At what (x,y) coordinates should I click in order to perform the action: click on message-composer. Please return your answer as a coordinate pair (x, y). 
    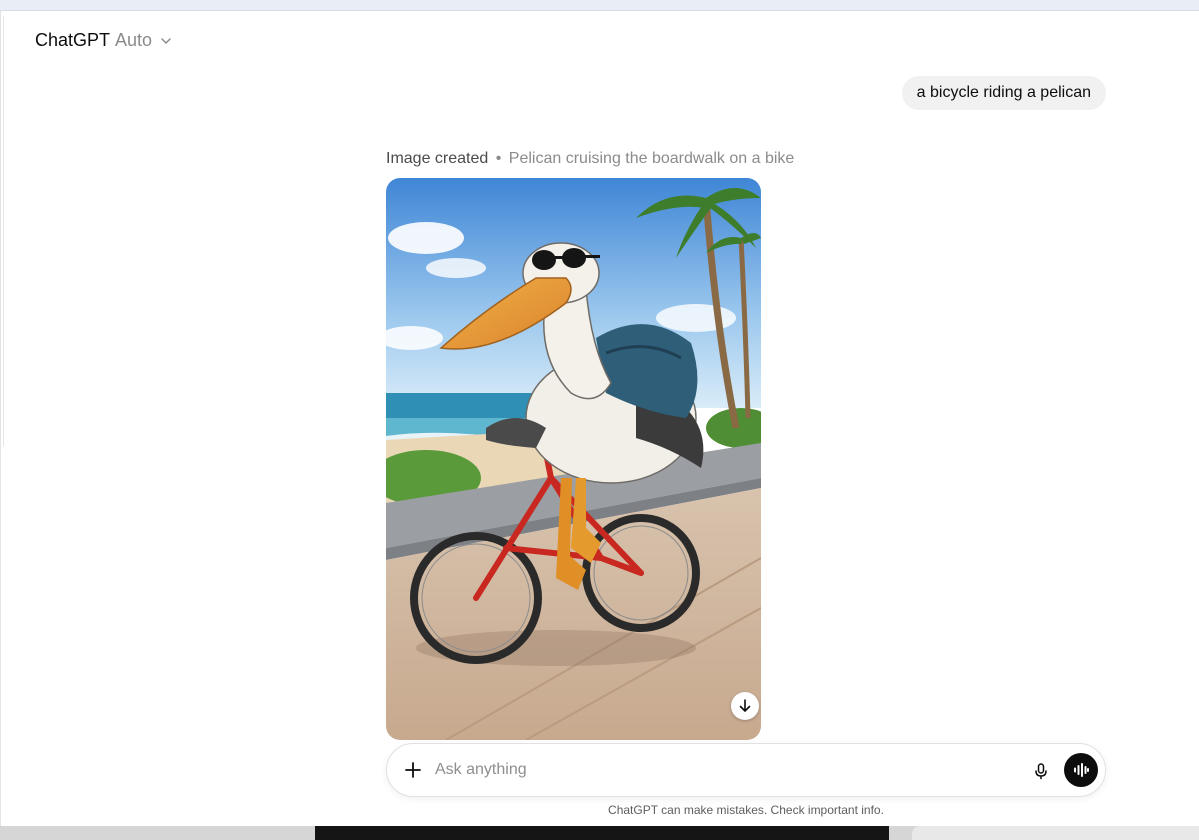
    Looking at the image, I should click on (746, 770).